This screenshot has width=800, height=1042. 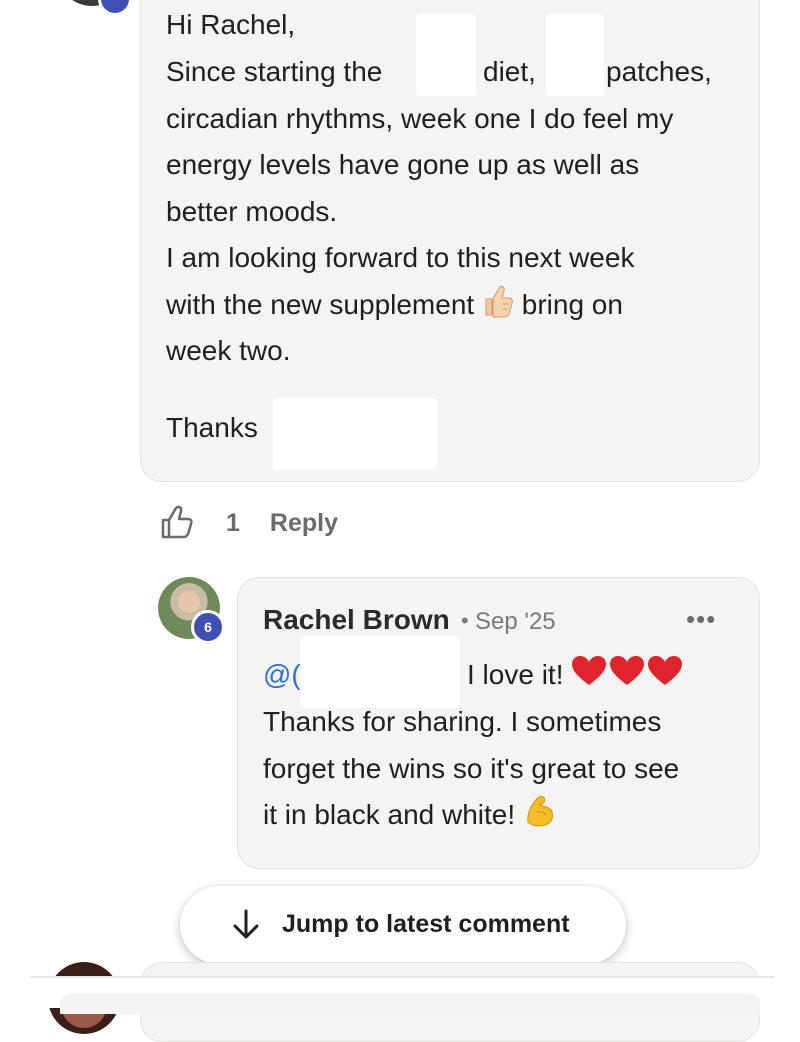 I want to click on jump-to-latest-label: Jump to latest comment, so click(x=426, y=924).